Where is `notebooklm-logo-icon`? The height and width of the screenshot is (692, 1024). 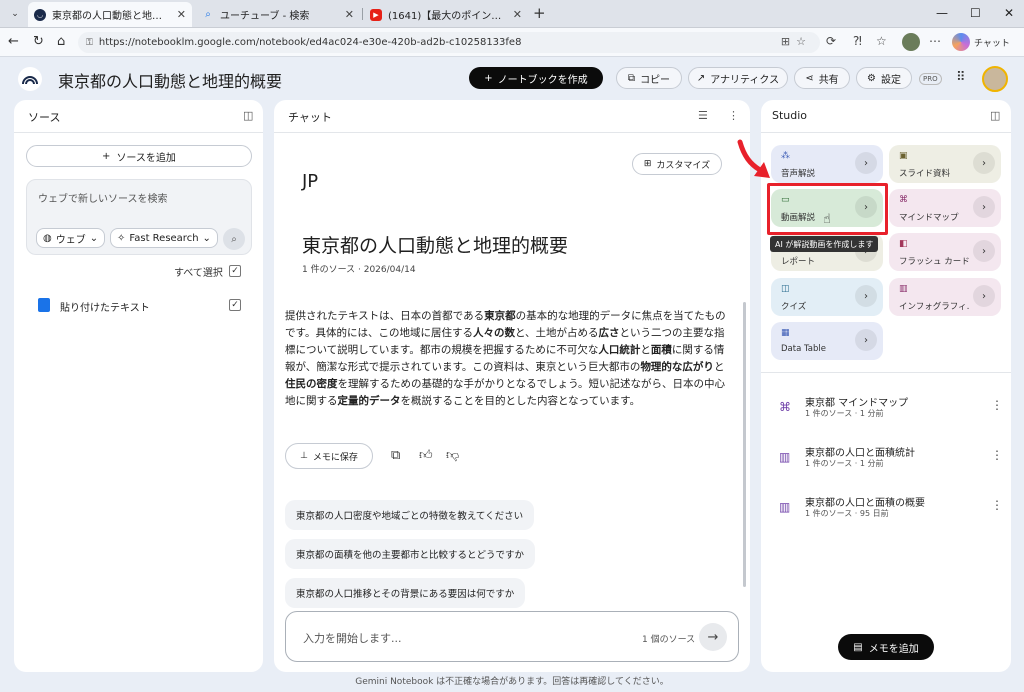 notebooklm-logo-icon is located at coordinates (30, 79).